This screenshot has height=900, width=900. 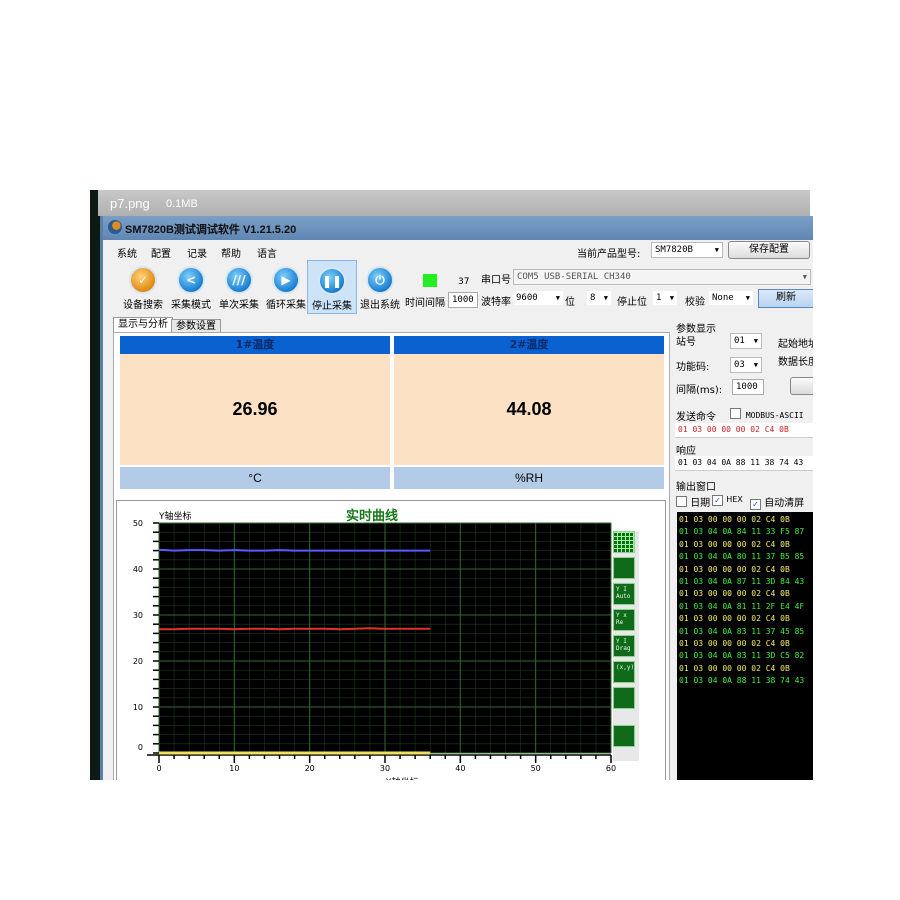 I want to click on checkbox-icon, so click(x=735, y=413).